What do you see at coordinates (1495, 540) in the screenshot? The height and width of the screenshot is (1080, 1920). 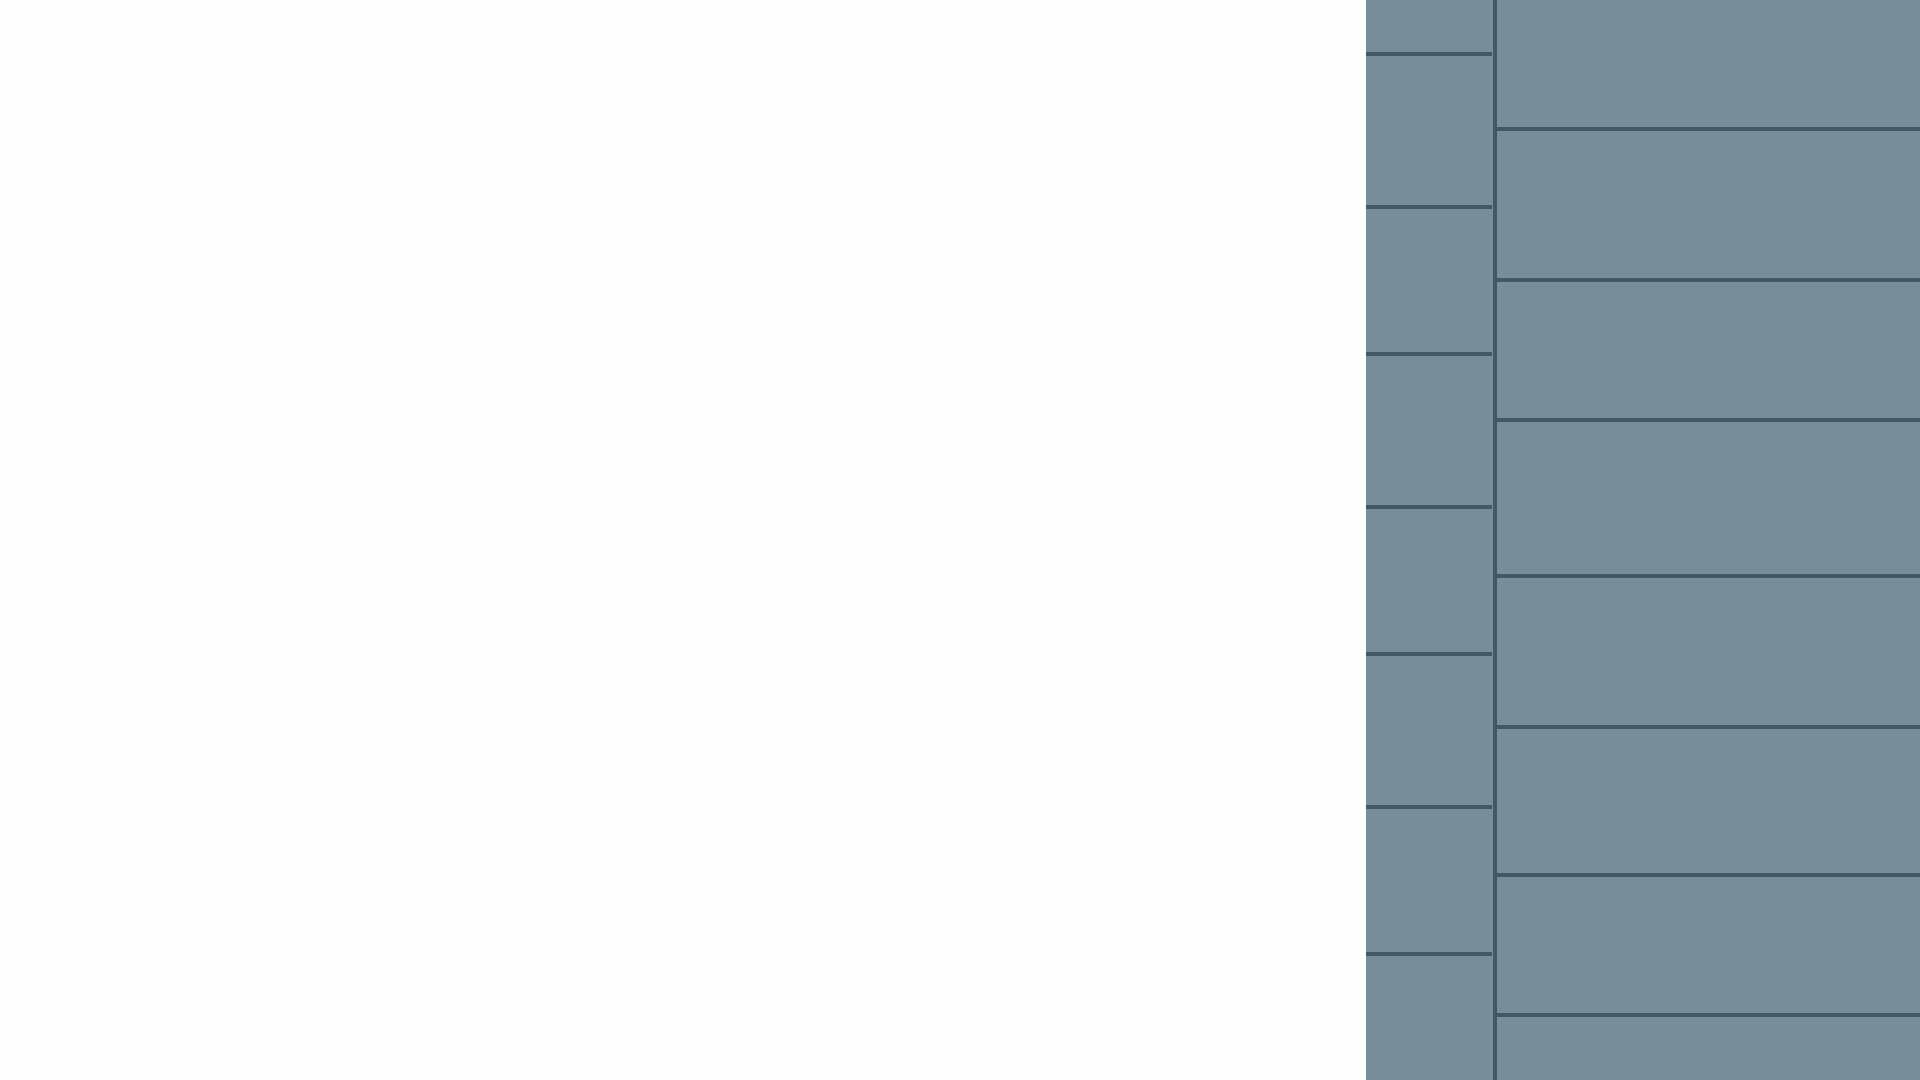 I see `vertical-divider` at bounding box center [1495, 540].